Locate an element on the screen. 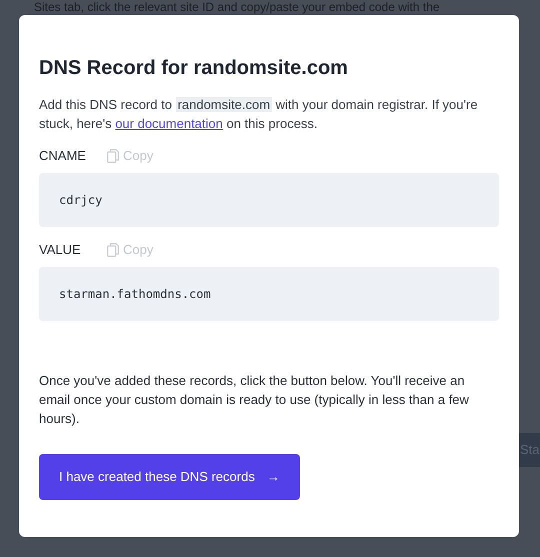 The image size is (540, 557). record-value: cdrjcy is located at coordinates (269, 200).